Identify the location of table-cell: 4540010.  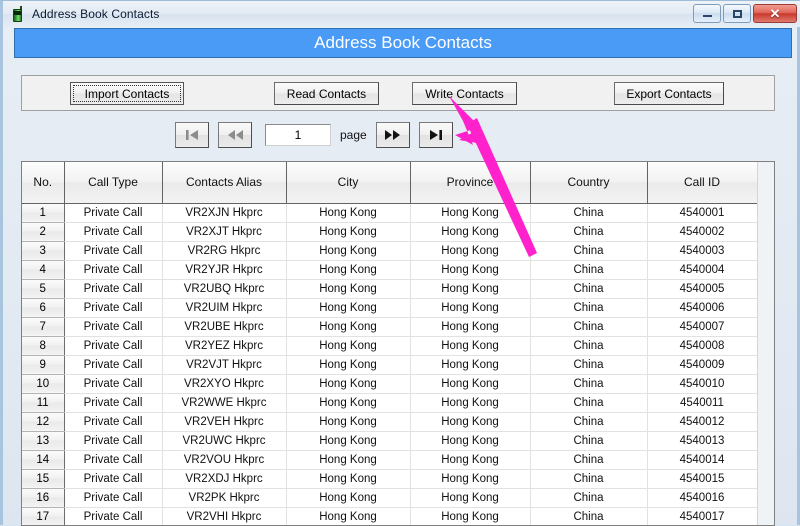
(702, 384).